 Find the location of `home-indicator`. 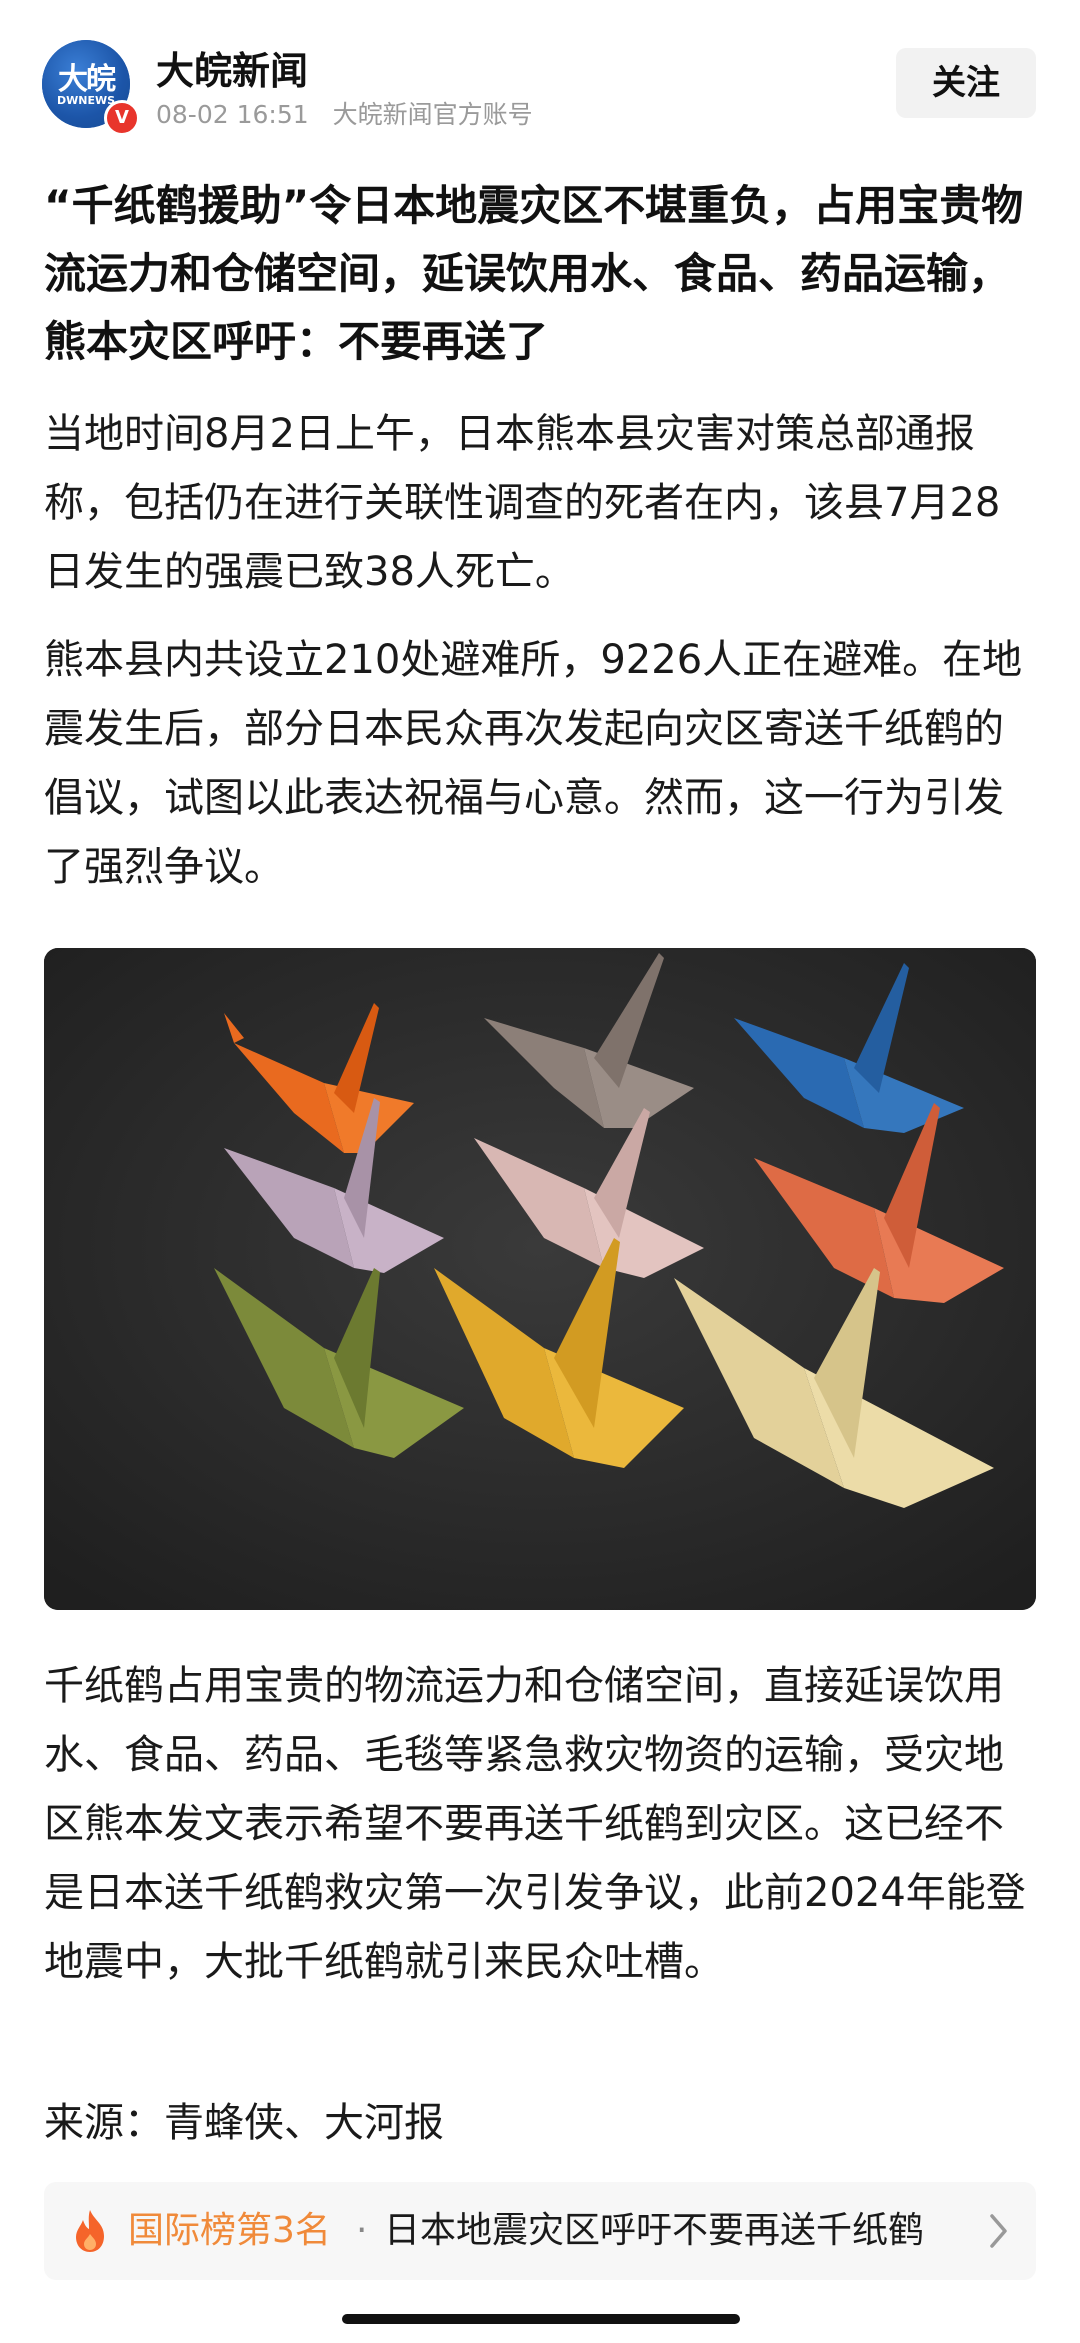

home-indicator is located at coordinates (541, 2319).